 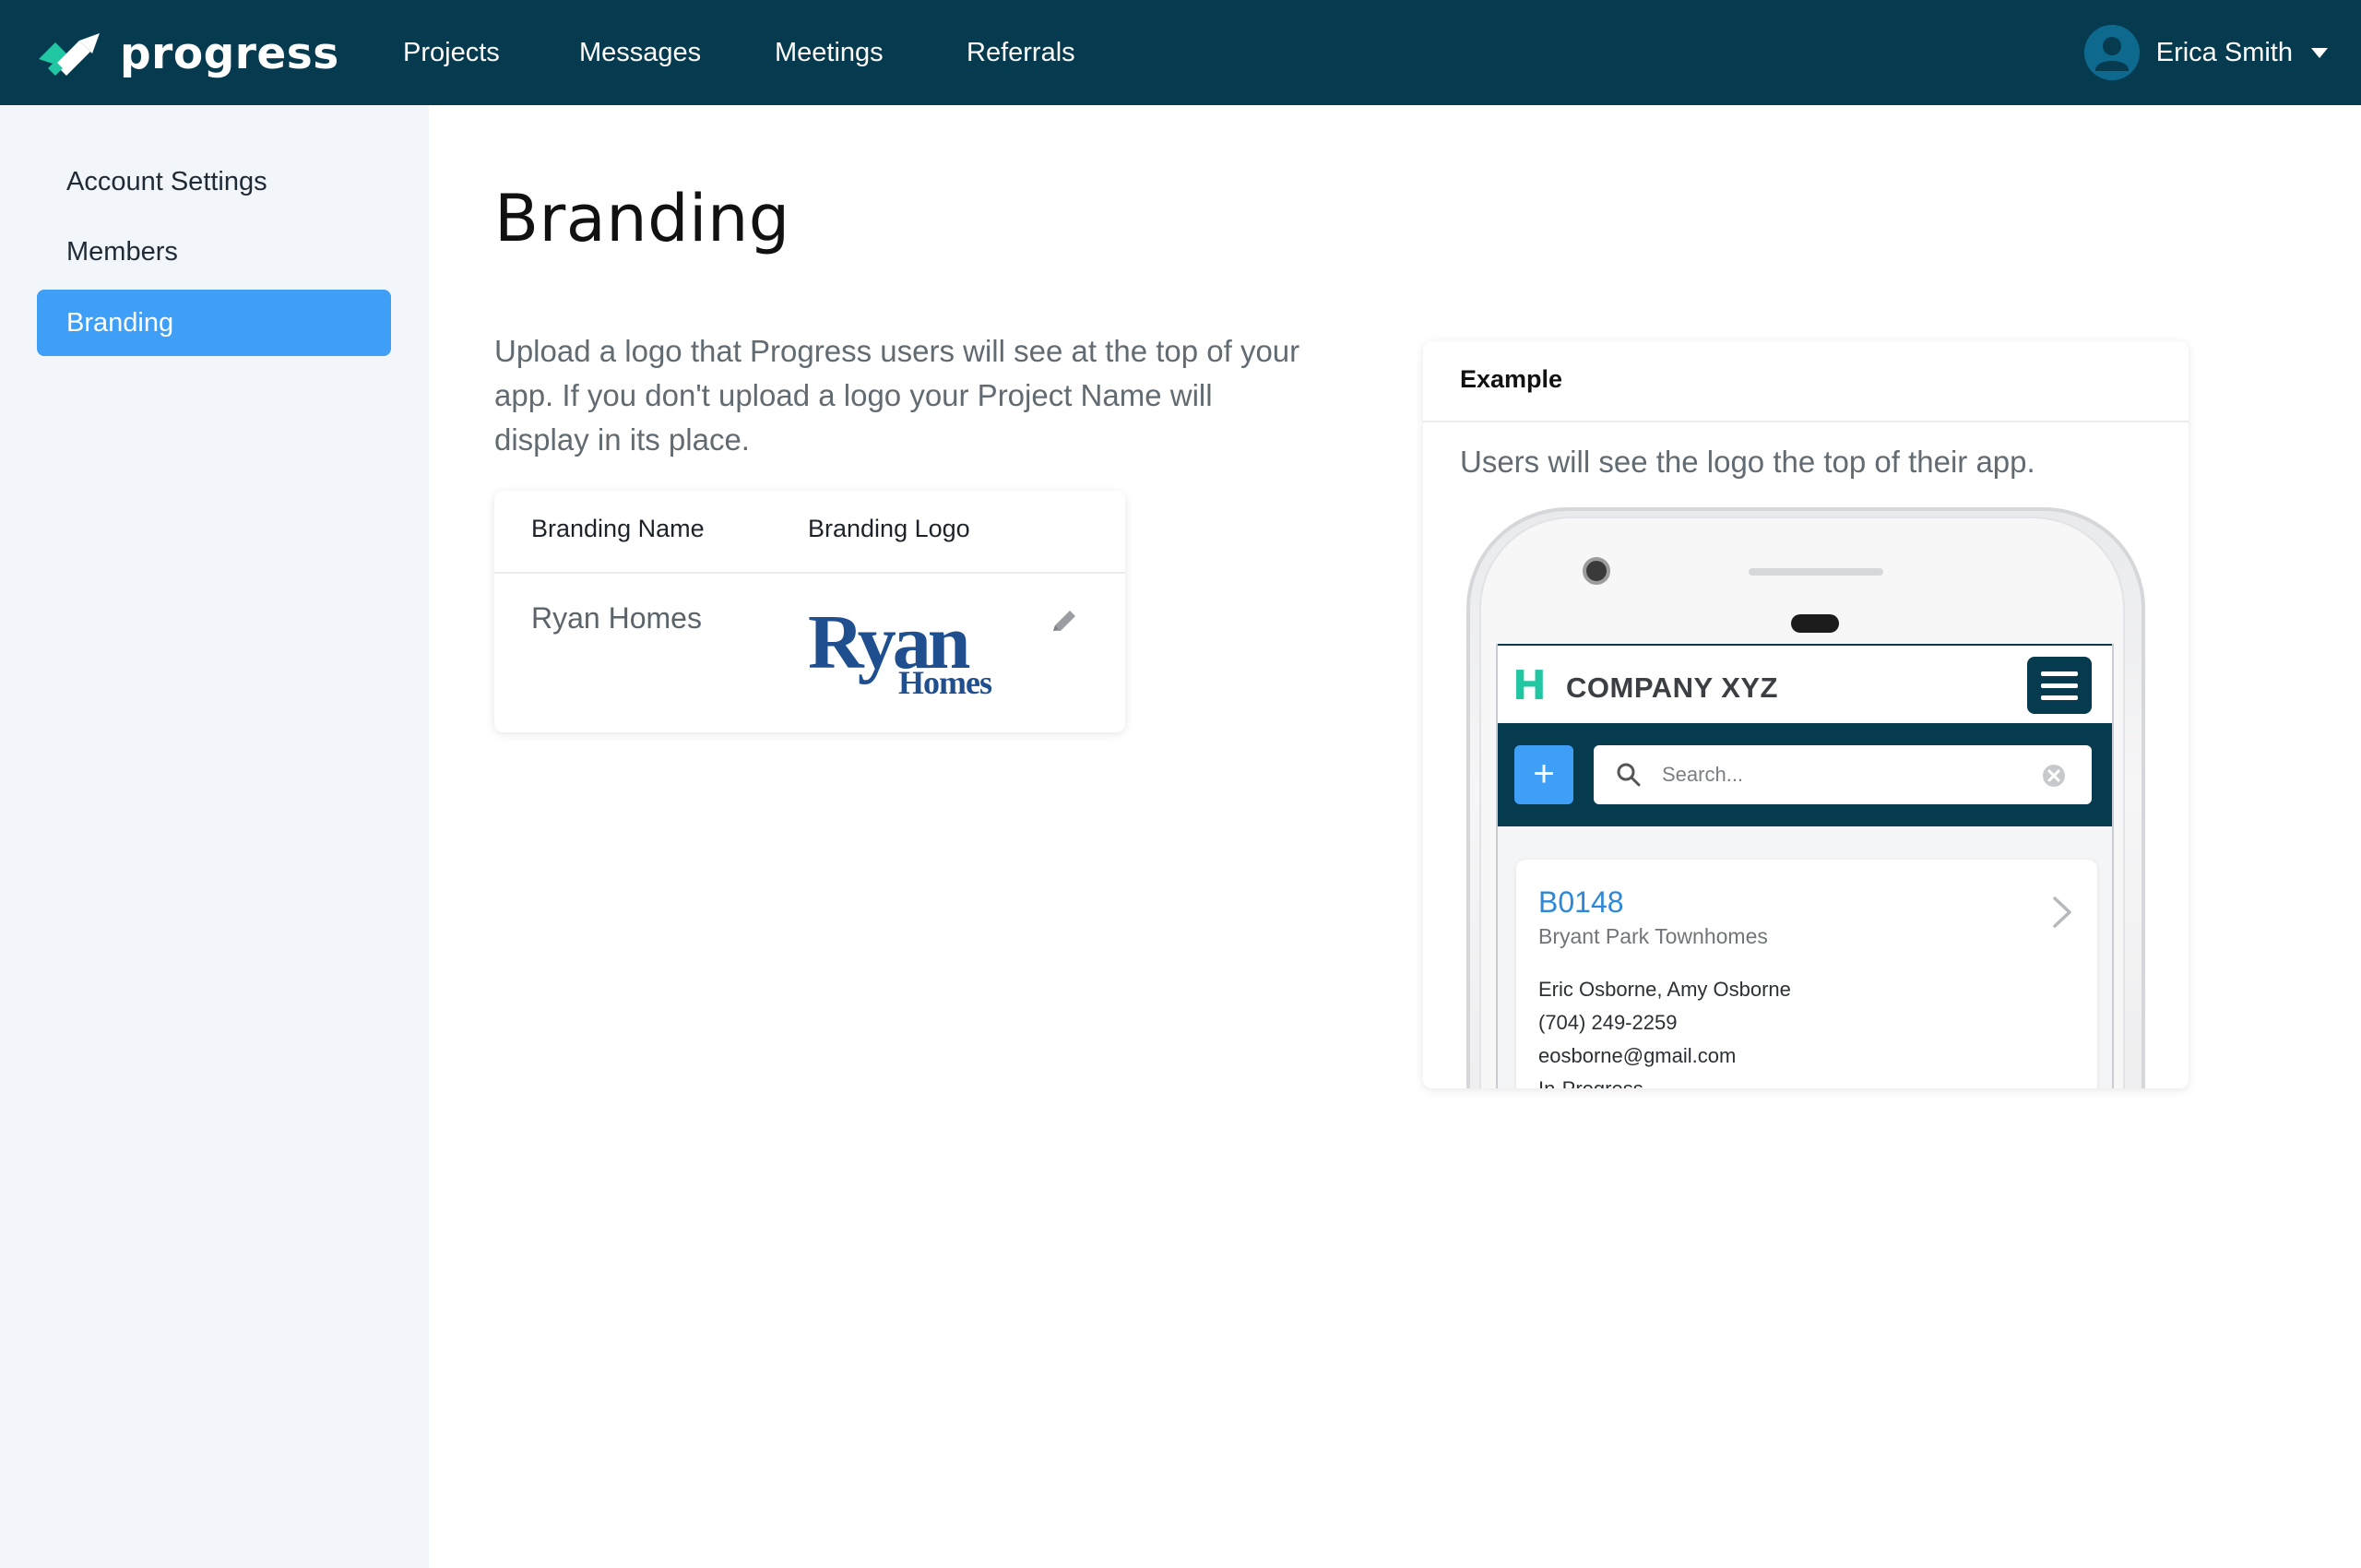 I want to click on user-name: Erica Smith, so click(x=2224, y=52).